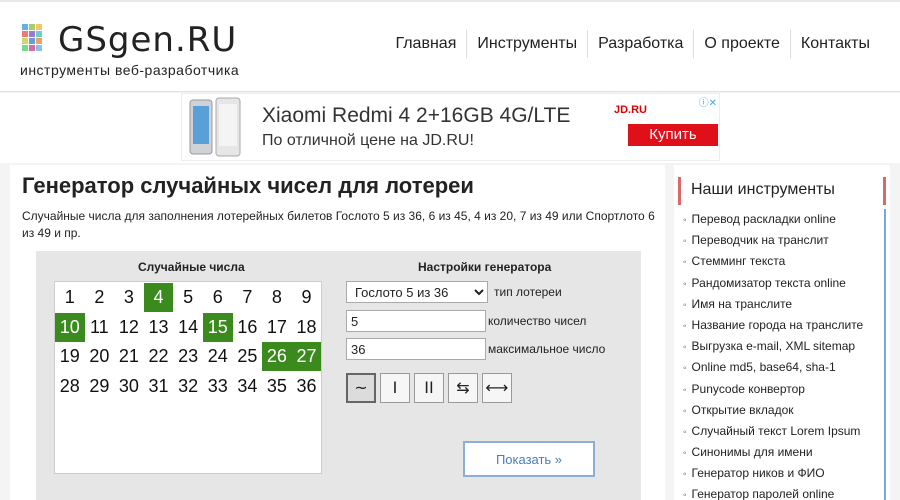  I want to click on sidebar-title: Наши инструменты, so click(763, 189).